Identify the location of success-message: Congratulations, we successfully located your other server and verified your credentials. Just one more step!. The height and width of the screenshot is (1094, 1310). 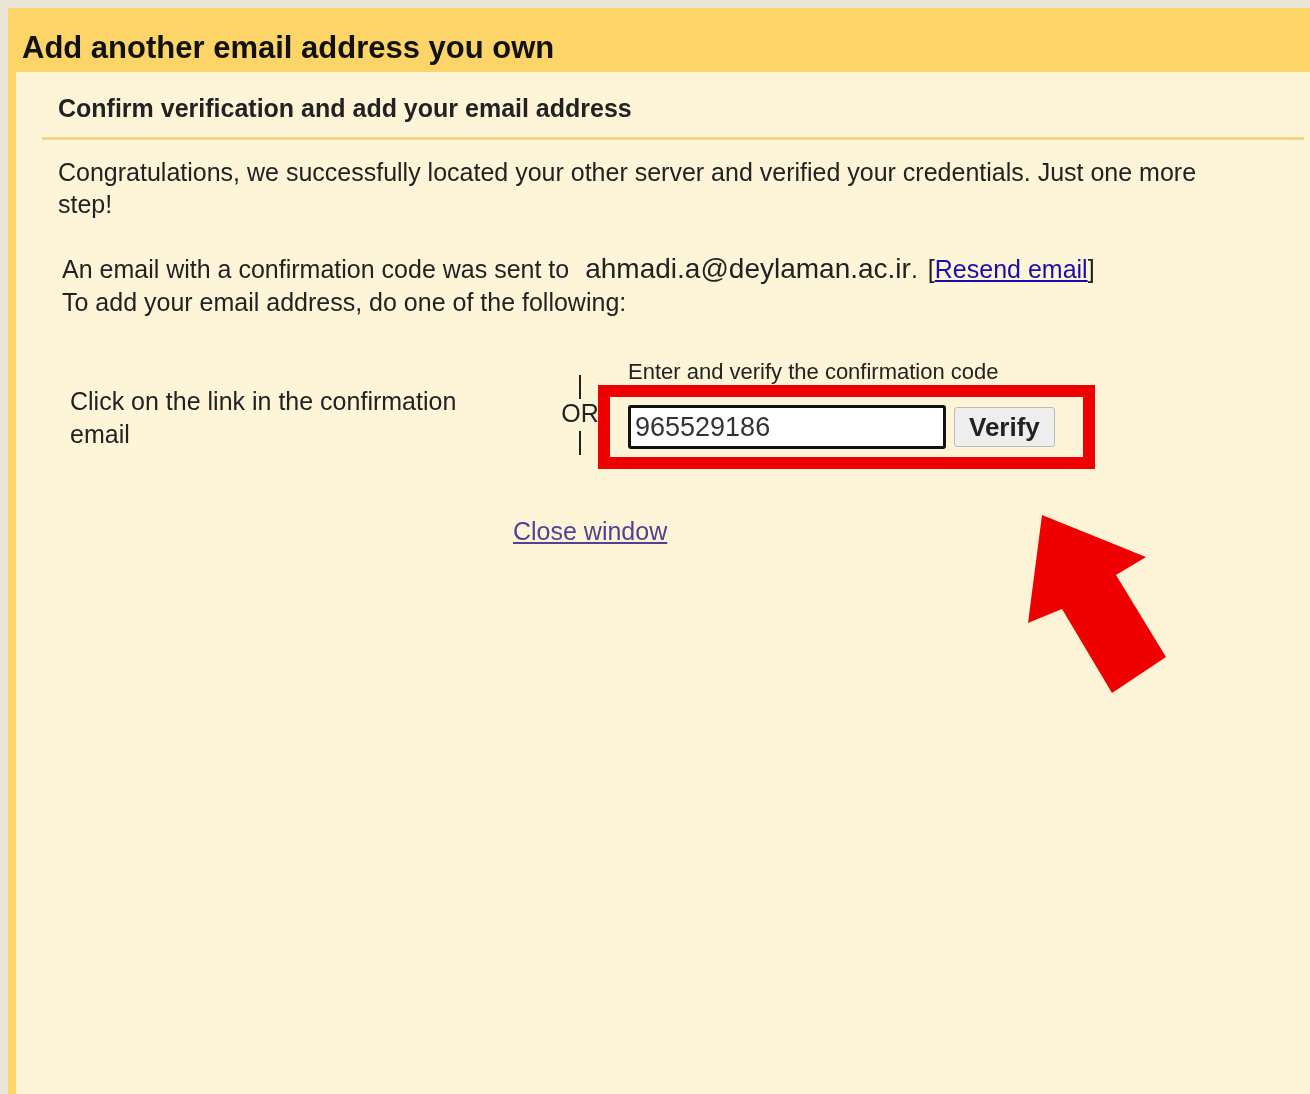
(627, 188).